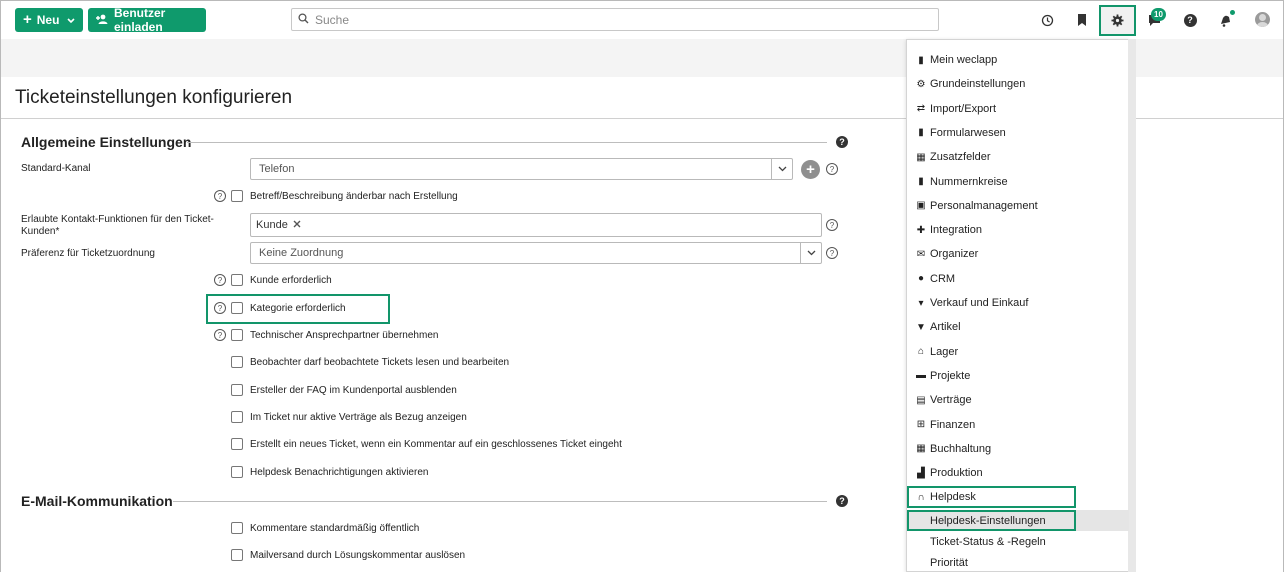  Describe the element at coordinates (291, 280) in the screenshot. I see `checkbox-label: Kunde erforderlich` at that location.